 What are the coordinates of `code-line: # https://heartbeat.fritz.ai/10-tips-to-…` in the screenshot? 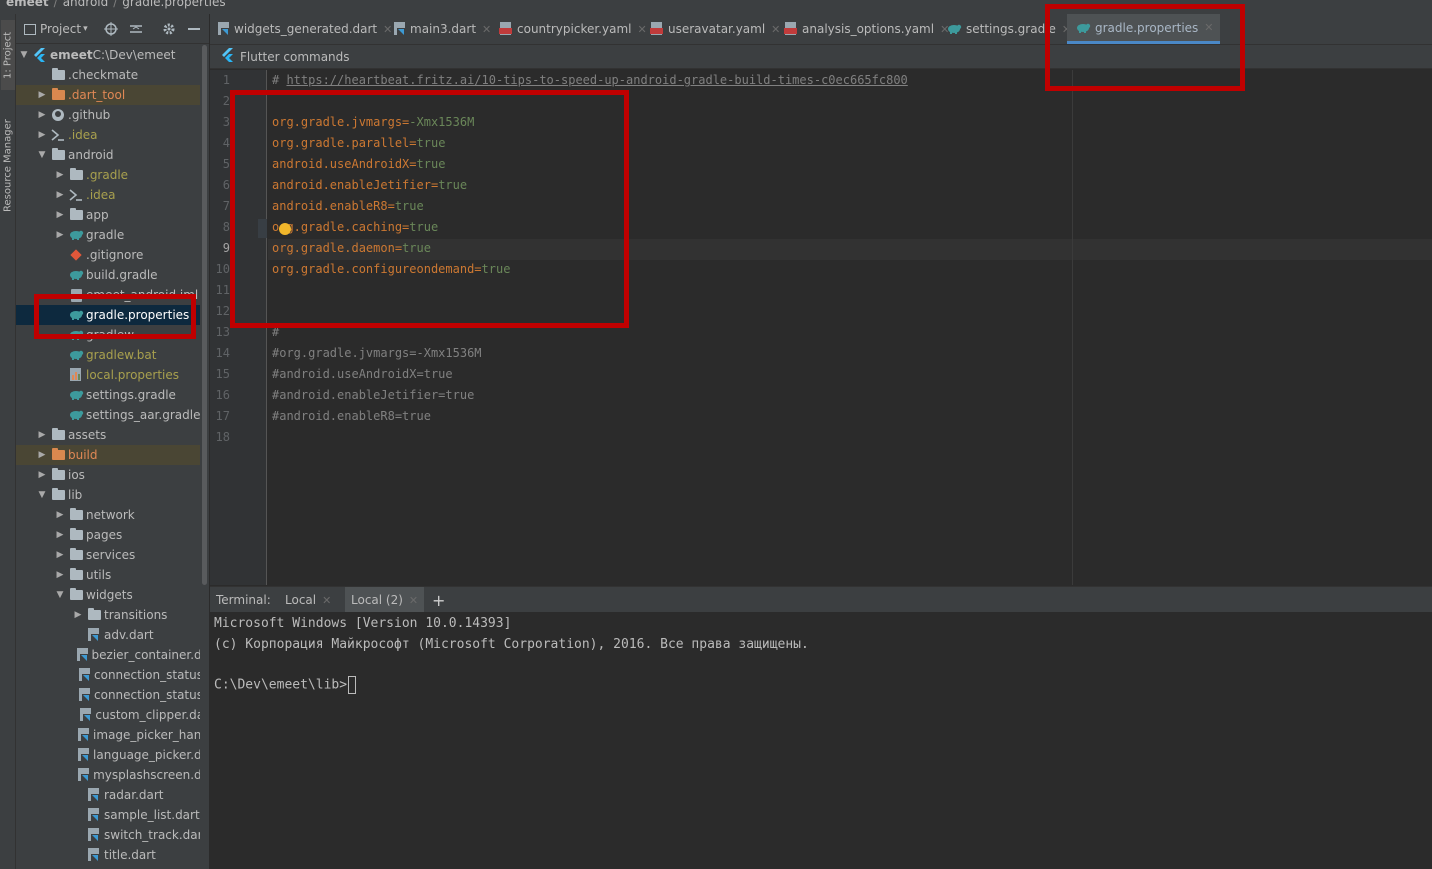 It's located at (590, 80).